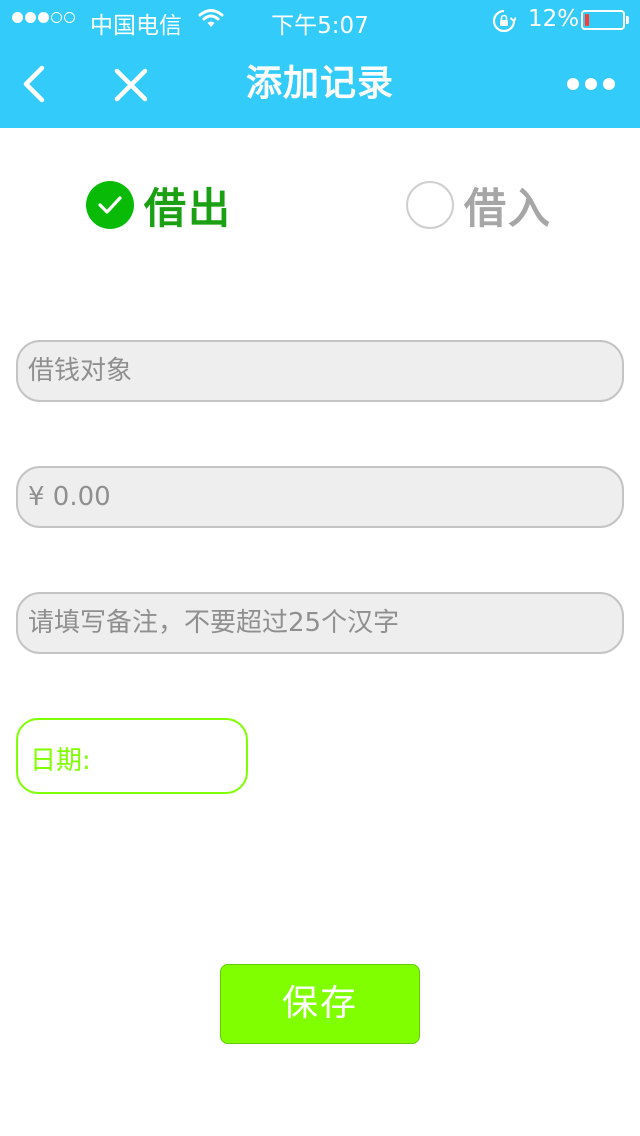  What do you see at coordinates (508, 208) in the screenshot?
I see `borrow-label: 借入` at bounding box center [508, 208].